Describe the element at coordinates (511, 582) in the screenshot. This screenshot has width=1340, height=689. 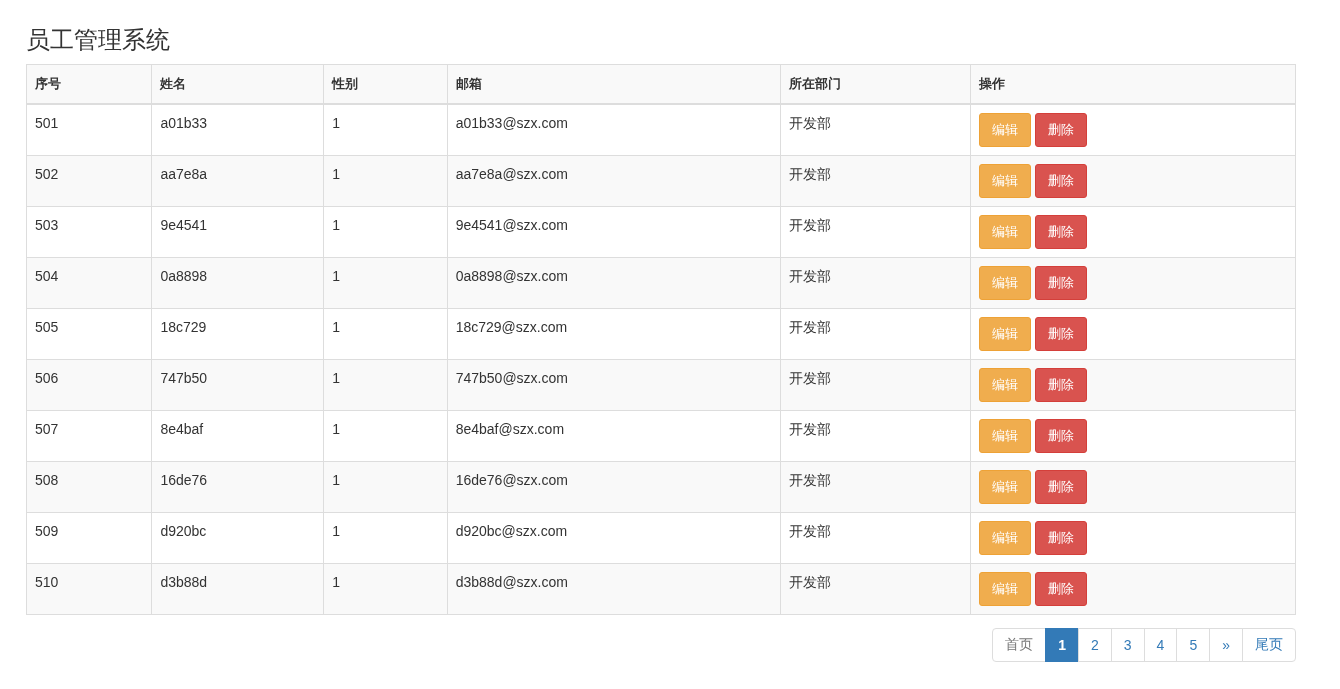
I see `table-cell: d3b88d@szx.com` at that location.